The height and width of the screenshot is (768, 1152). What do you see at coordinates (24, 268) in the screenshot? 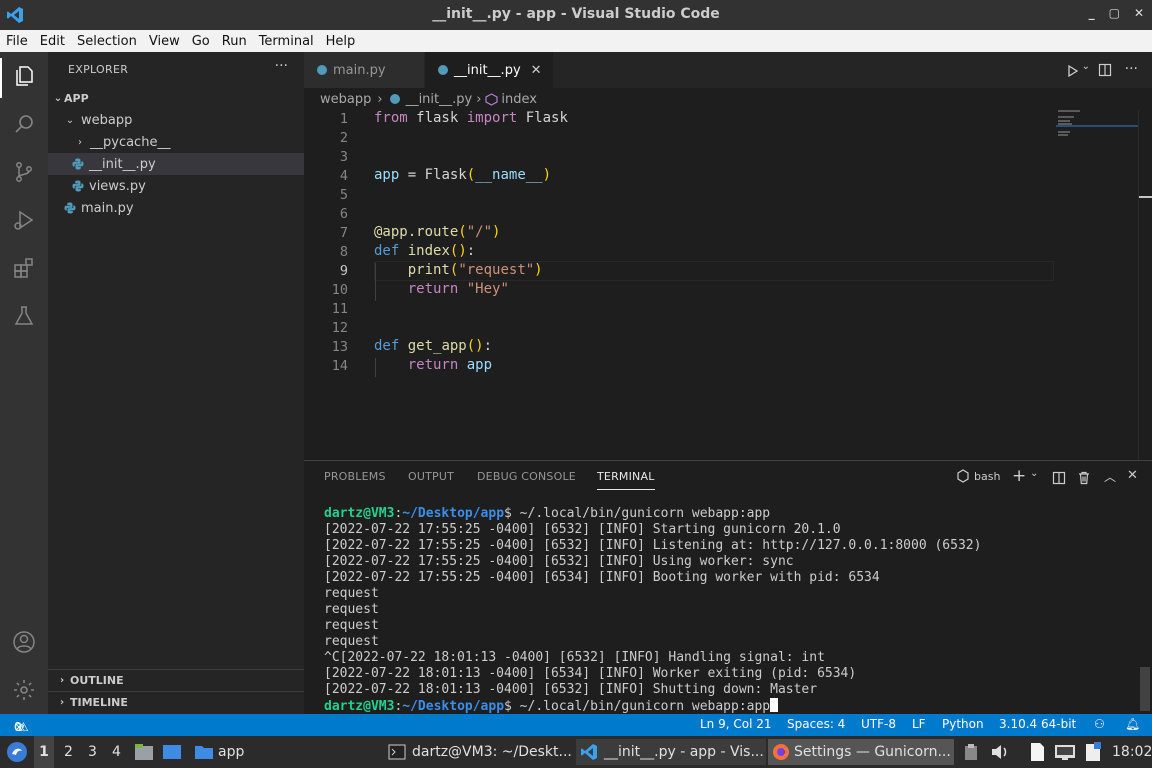
I see `extensions-icon` at bounding box center [24, 268].